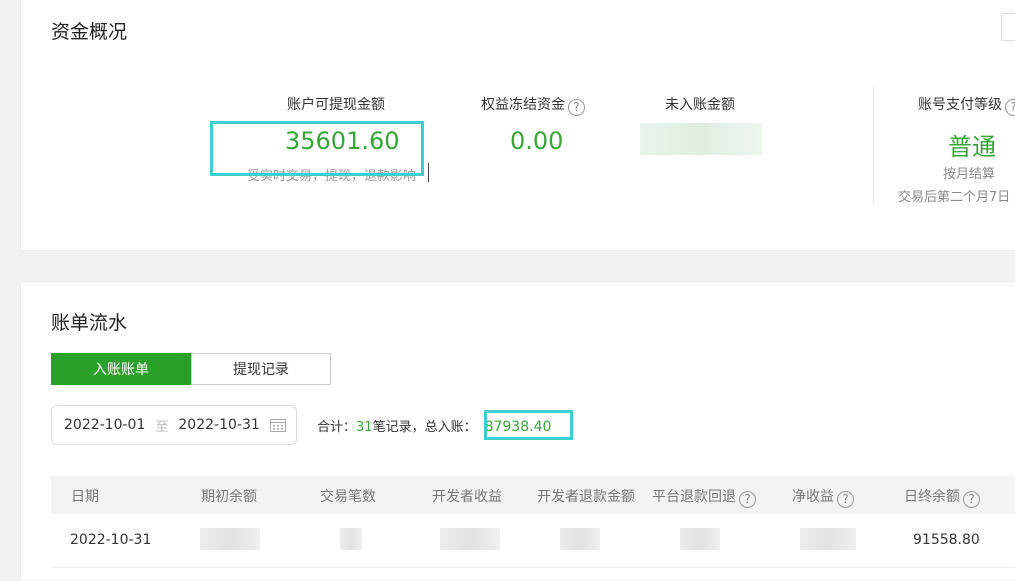 This screenshot has width=1015, height=581. What do you see at coordinates (111, 540) in the screenshot?
I see `cell-date: 2022-10-31` at bounding box center [111, 540].